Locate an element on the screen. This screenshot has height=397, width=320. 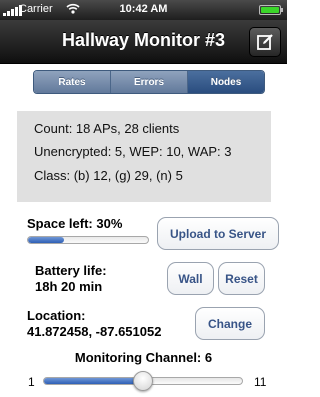
monitoring-channel-label: Monitoring Channel: 6 is located at coordinates (143, 357).